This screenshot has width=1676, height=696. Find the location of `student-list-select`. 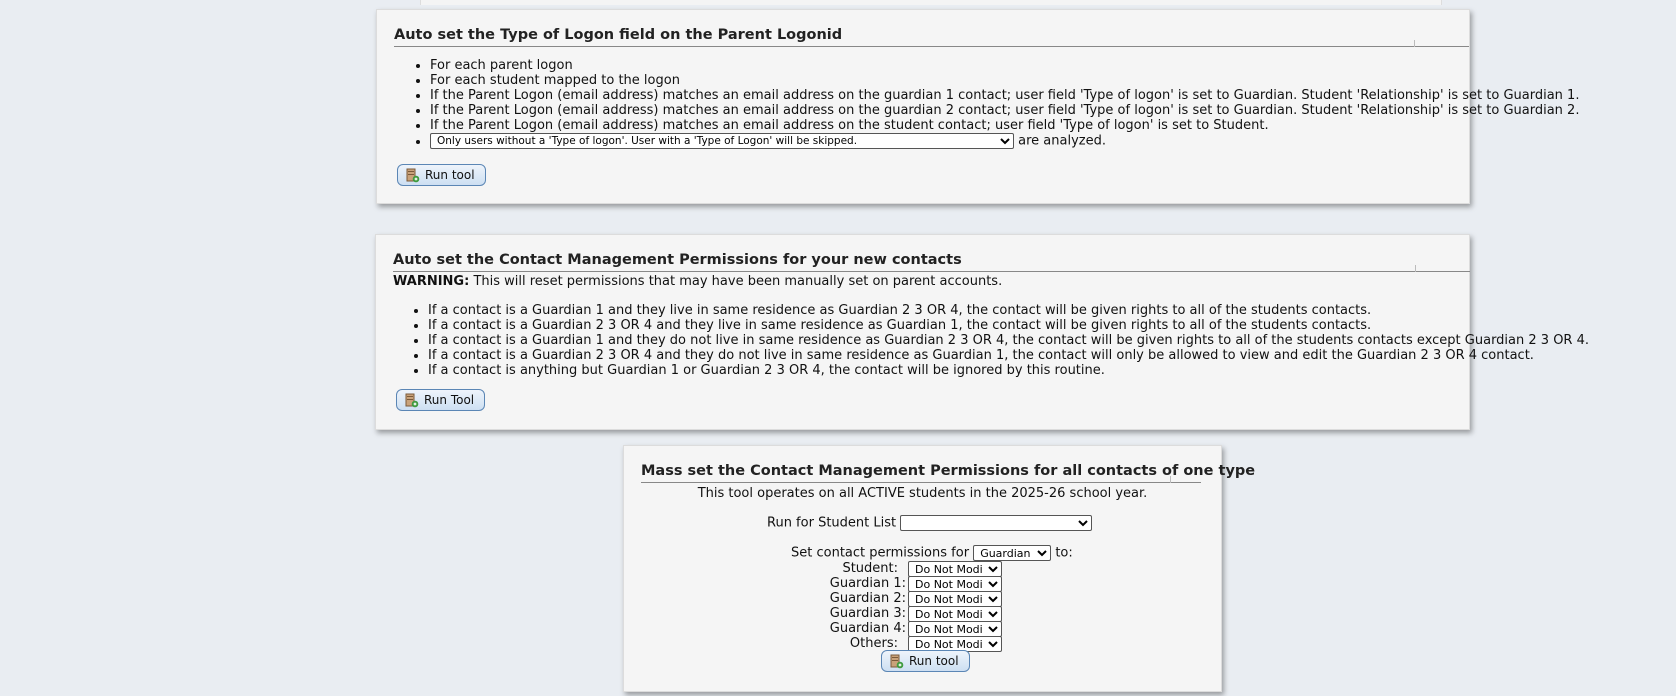

student-list-select is located at coordinates (996, 523).